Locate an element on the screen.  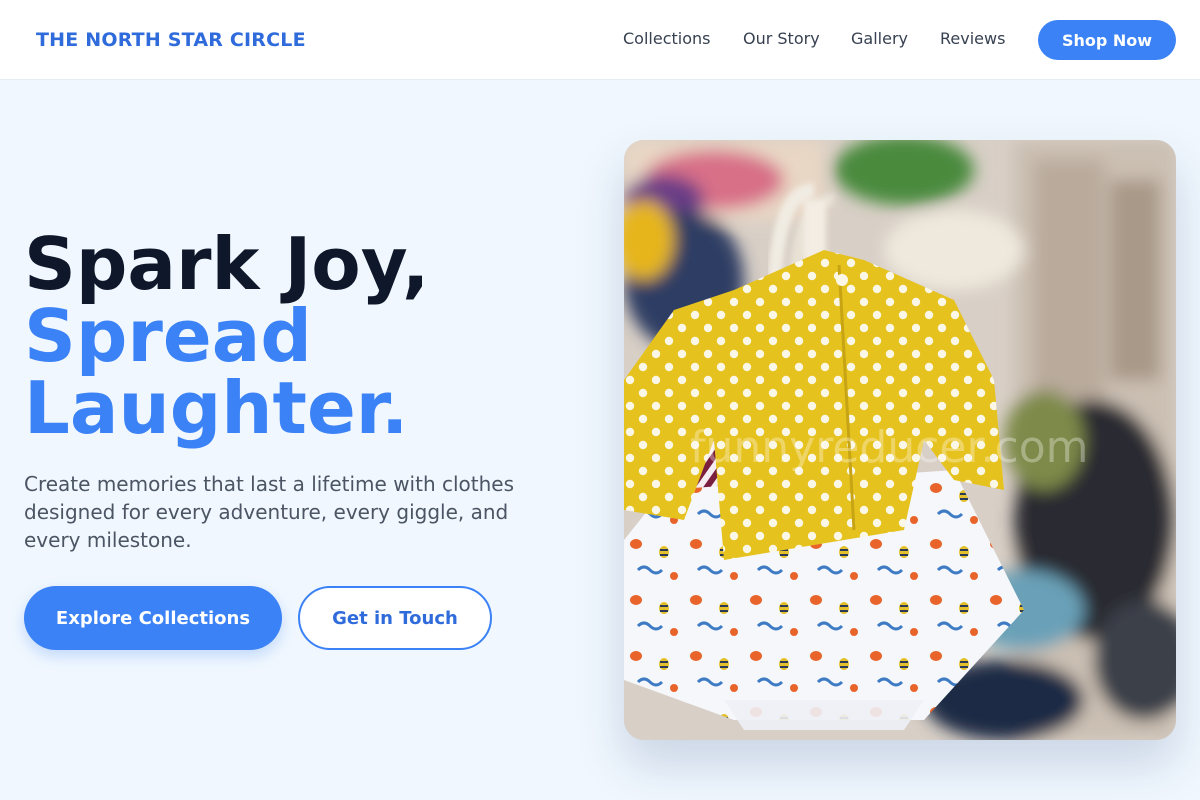
nav-link-reviews: Reviews is located at coordinates (972, 38).